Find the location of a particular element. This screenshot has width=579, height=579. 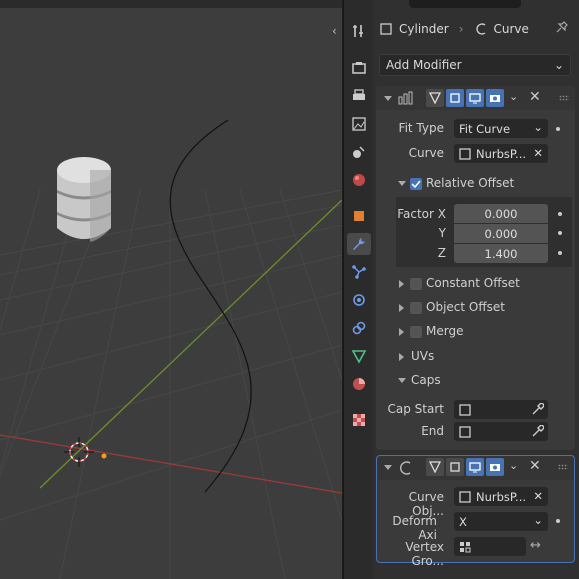

merge-expand-icon is located at coordinates (401, 332).